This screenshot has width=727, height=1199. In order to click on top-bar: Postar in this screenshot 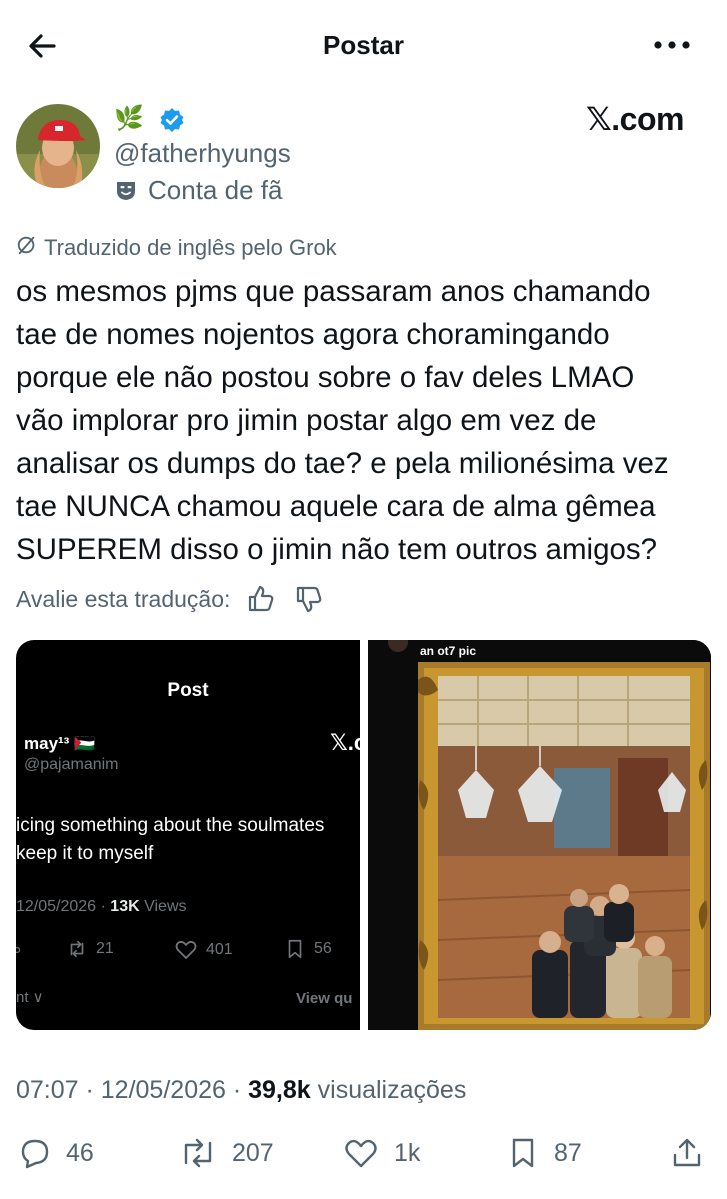, I will do `click(363, 45)`.